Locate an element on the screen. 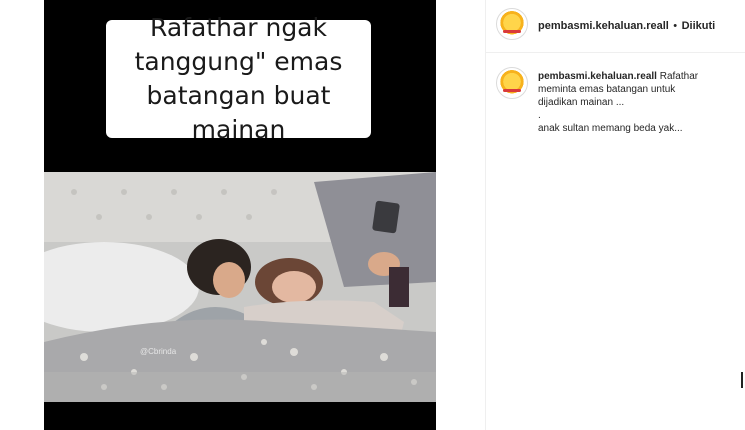 The image size is (745, 430). header-username: pembasmi.kehaluan.reall is located at coordinates (603, 26).